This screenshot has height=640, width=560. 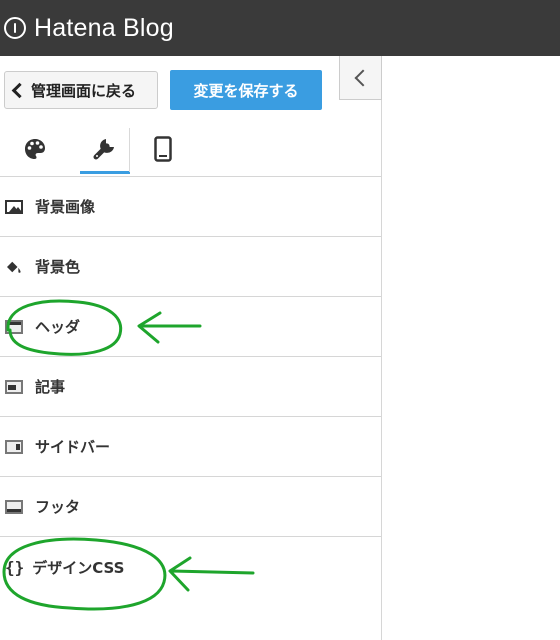 I want to click on menu-item-header: ヘッダ, so click(x=191, y=327).